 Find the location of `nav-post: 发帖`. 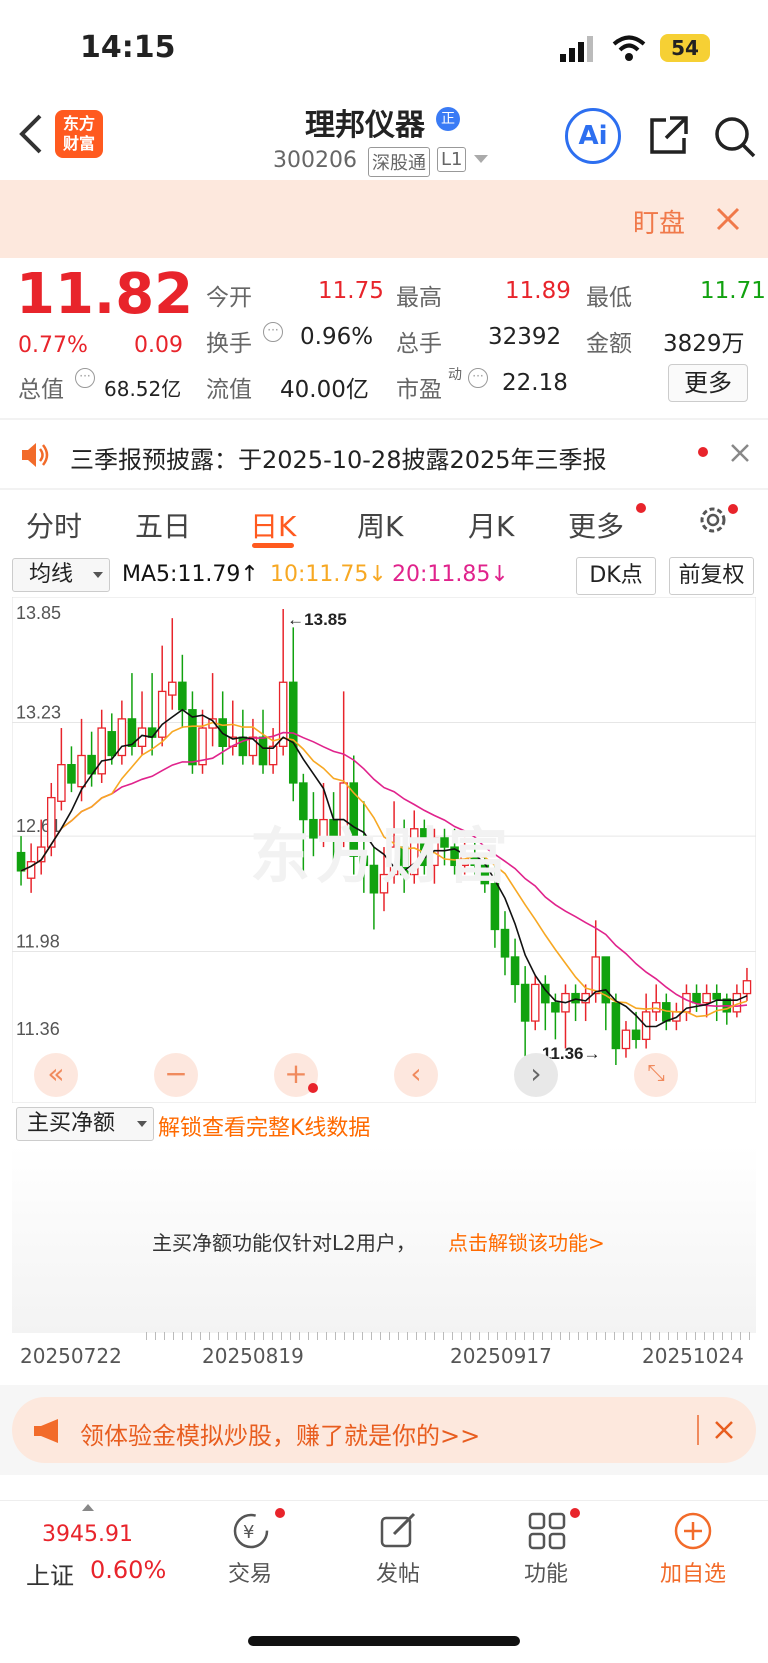

nav-post: 发帖 is located at coordinates (398, 1572).